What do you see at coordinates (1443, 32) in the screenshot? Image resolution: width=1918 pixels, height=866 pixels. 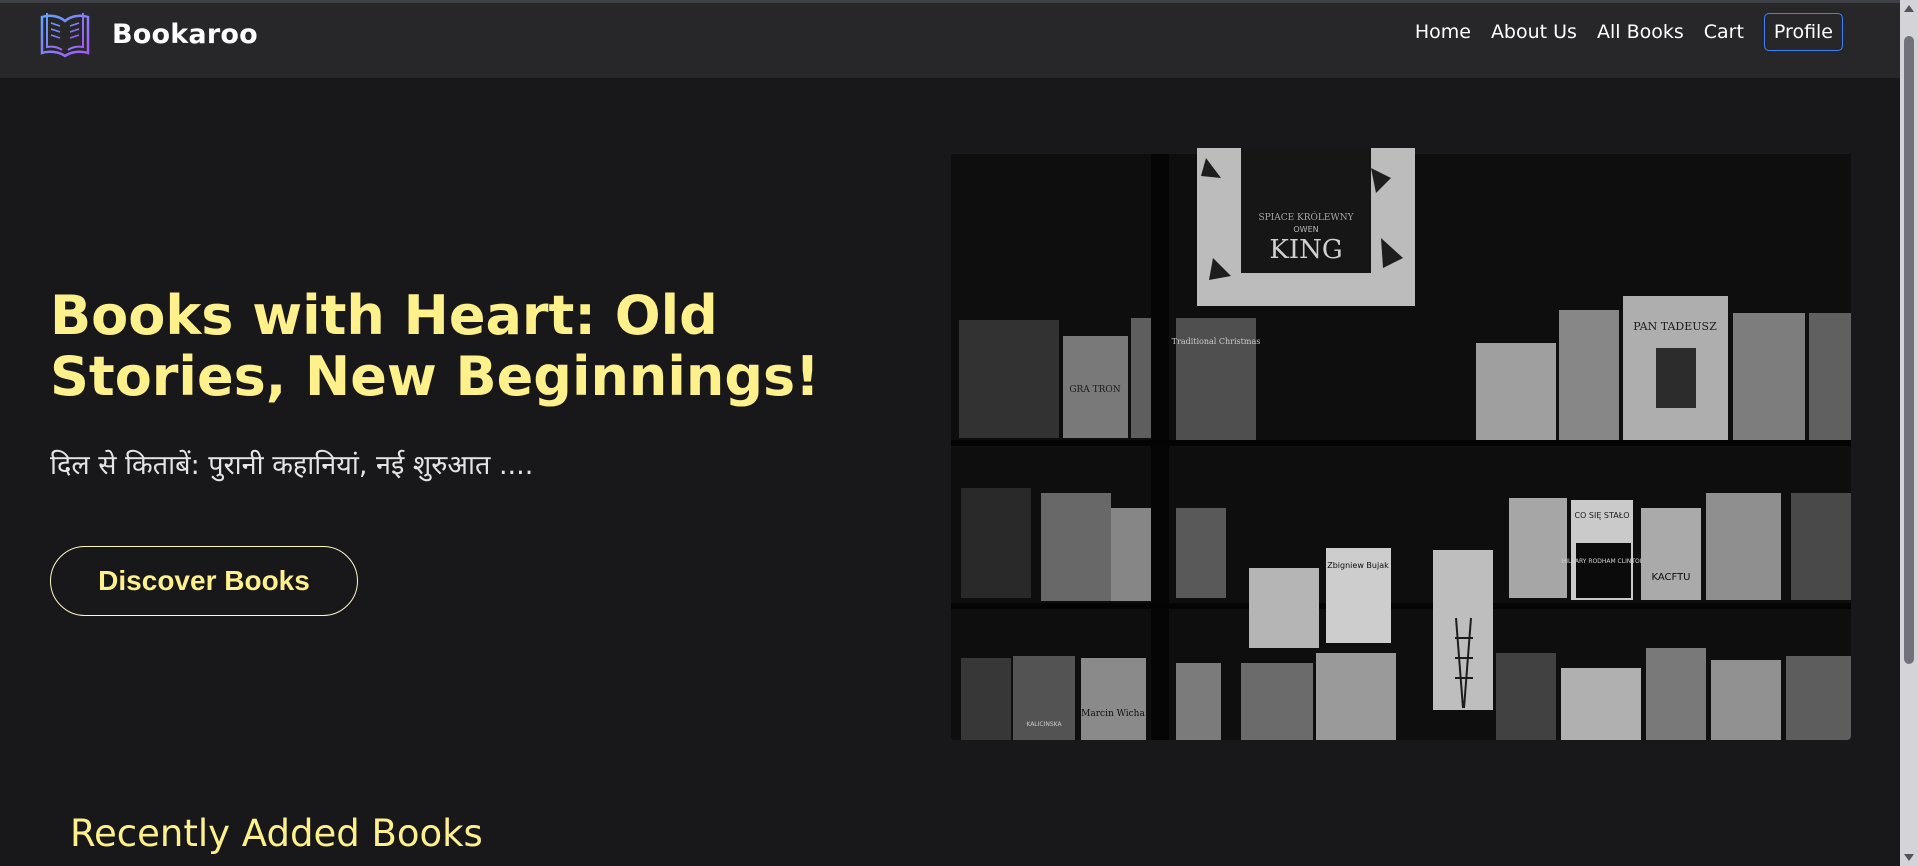 I see `nav-home-link: Home` at bounding box center [1443, 32].